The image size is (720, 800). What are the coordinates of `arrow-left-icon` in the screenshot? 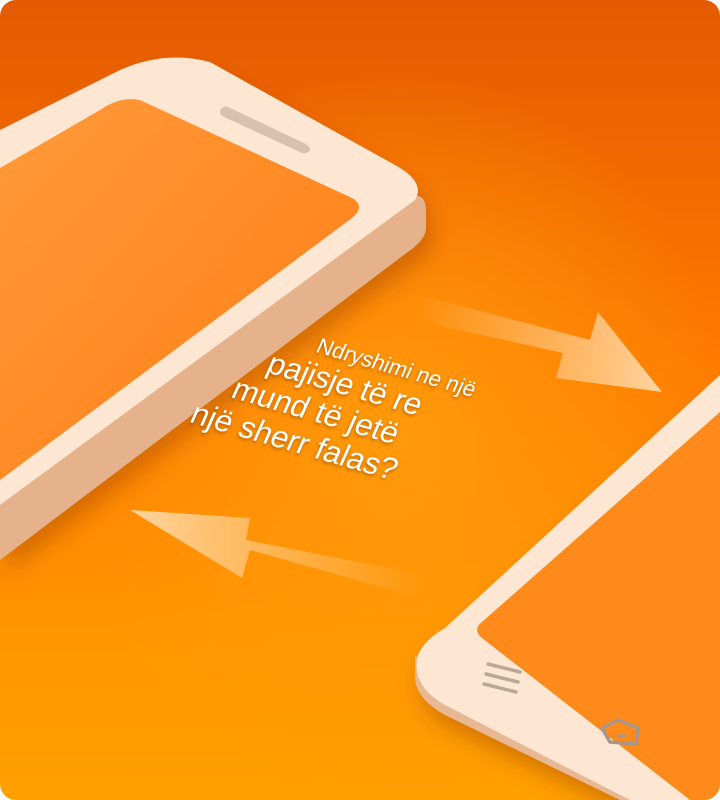 It's located at (277, 554).